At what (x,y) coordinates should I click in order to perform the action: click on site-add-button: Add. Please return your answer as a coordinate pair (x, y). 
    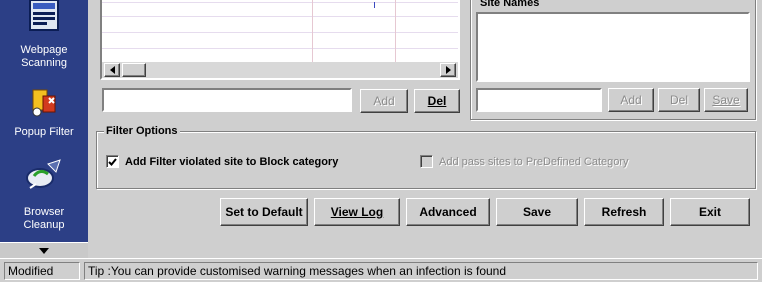
    Looking at the image, I should click on (631, 100).